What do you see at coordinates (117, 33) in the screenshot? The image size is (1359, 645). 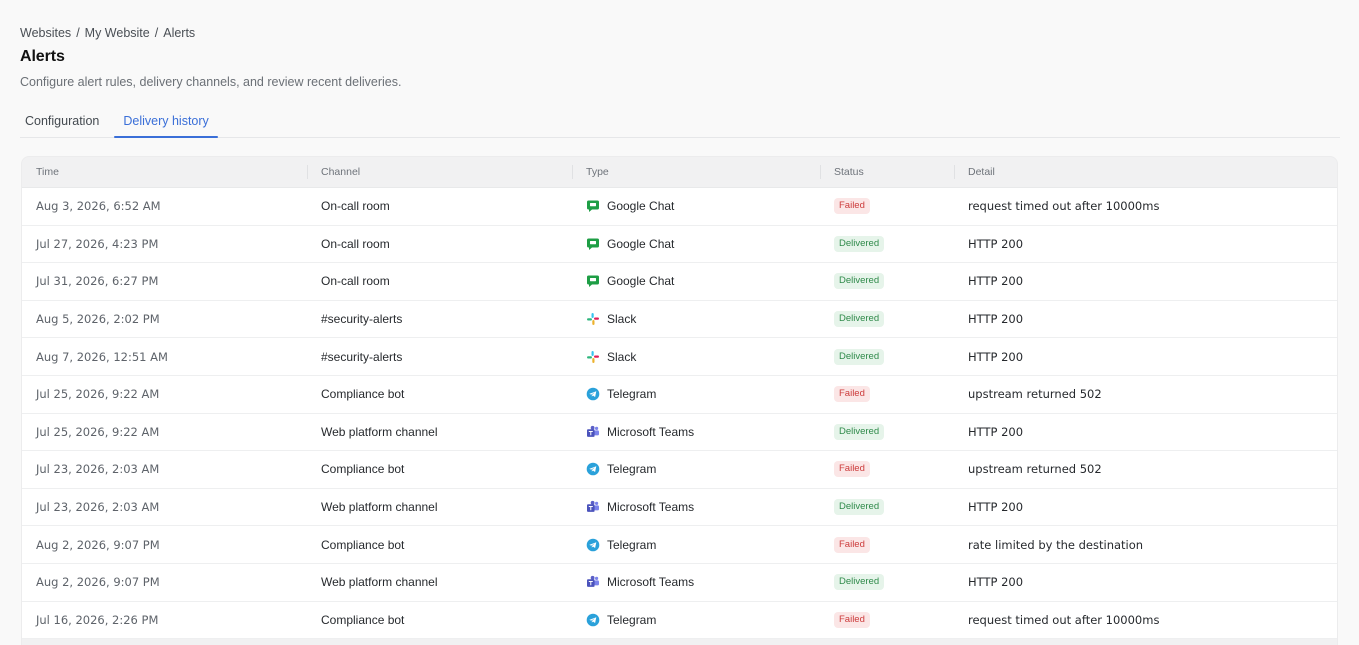 I see `breadcrumb-item-my-website: My Website` at bounding box center [117, 33].